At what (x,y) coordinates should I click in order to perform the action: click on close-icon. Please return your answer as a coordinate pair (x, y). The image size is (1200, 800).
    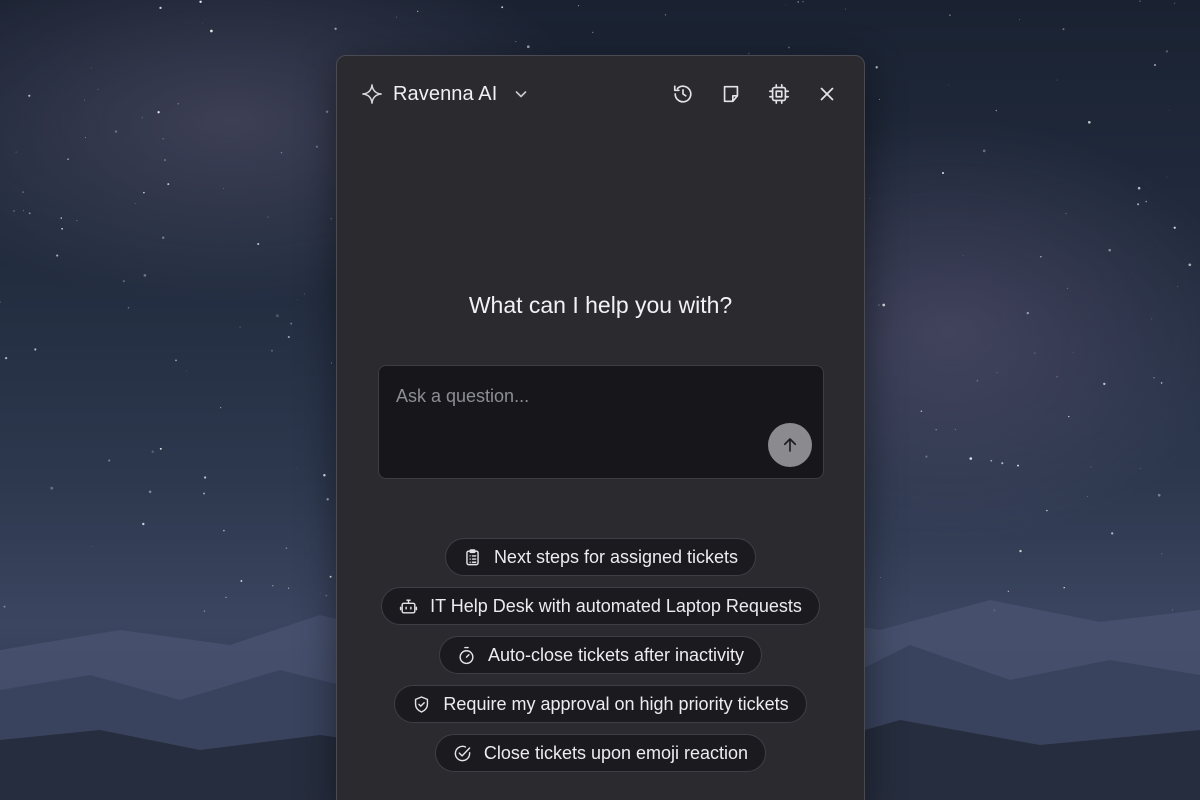
    Looking at the image, I should click on (827, 94).